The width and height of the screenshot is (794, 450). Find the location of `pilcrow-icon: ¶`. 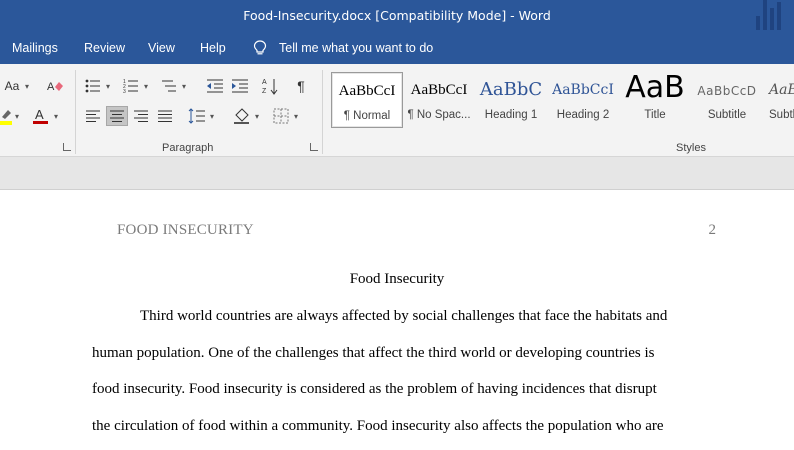

pilcrow-icon: ¶ is located at coordinates (301, 86).